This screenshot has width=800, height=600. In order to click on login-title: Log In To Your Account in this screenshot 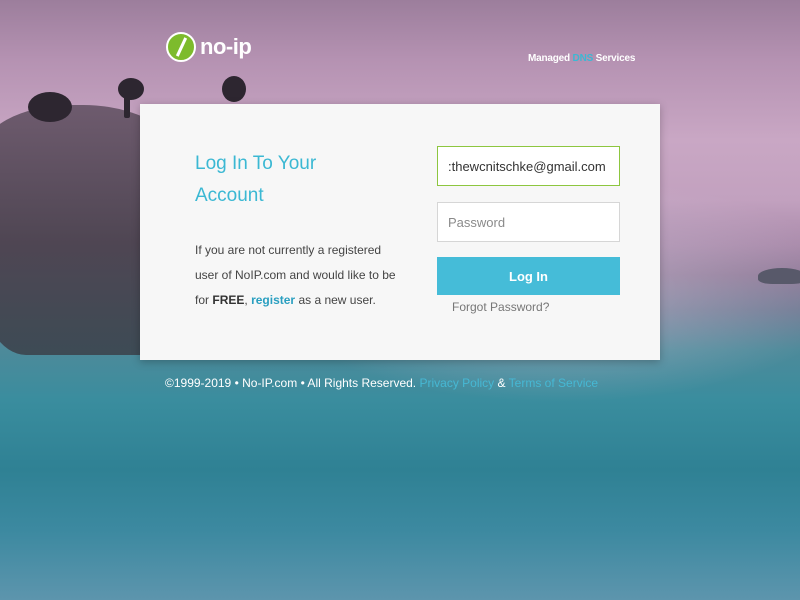, I will do `click(256, 179)`.